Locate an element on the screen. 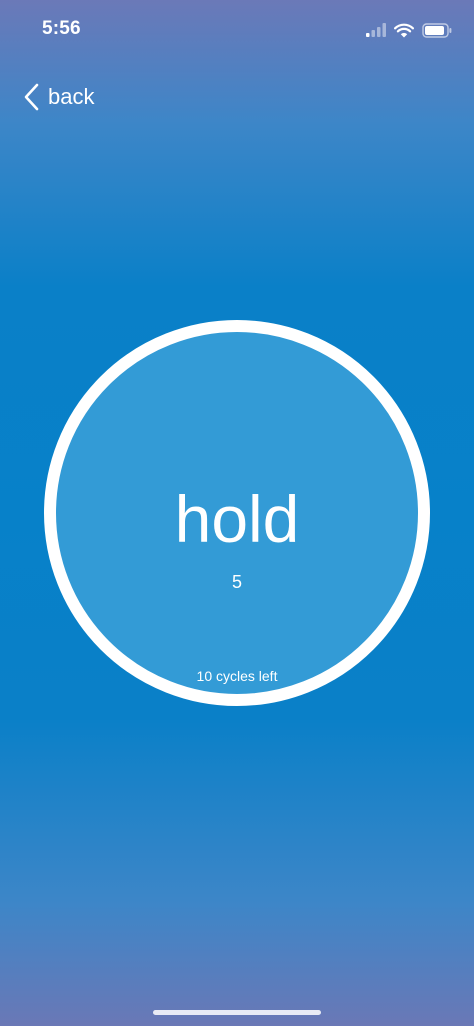 Image resolution: width=474 pixels, height=1026 pixels. status-bar: 5:56 is located at coordinates (237, 30).